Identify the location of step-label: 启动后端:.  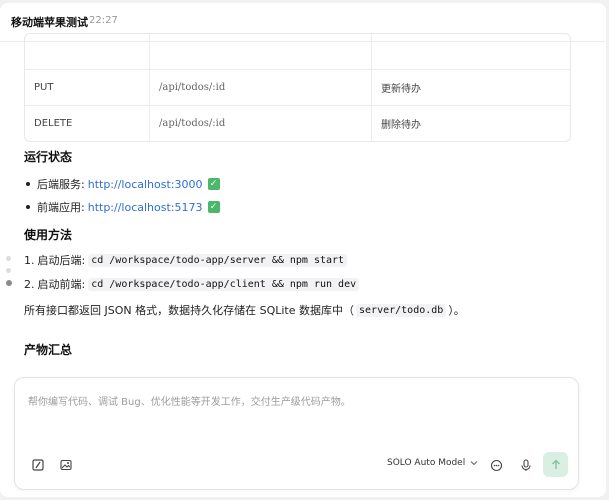
(61, 260).